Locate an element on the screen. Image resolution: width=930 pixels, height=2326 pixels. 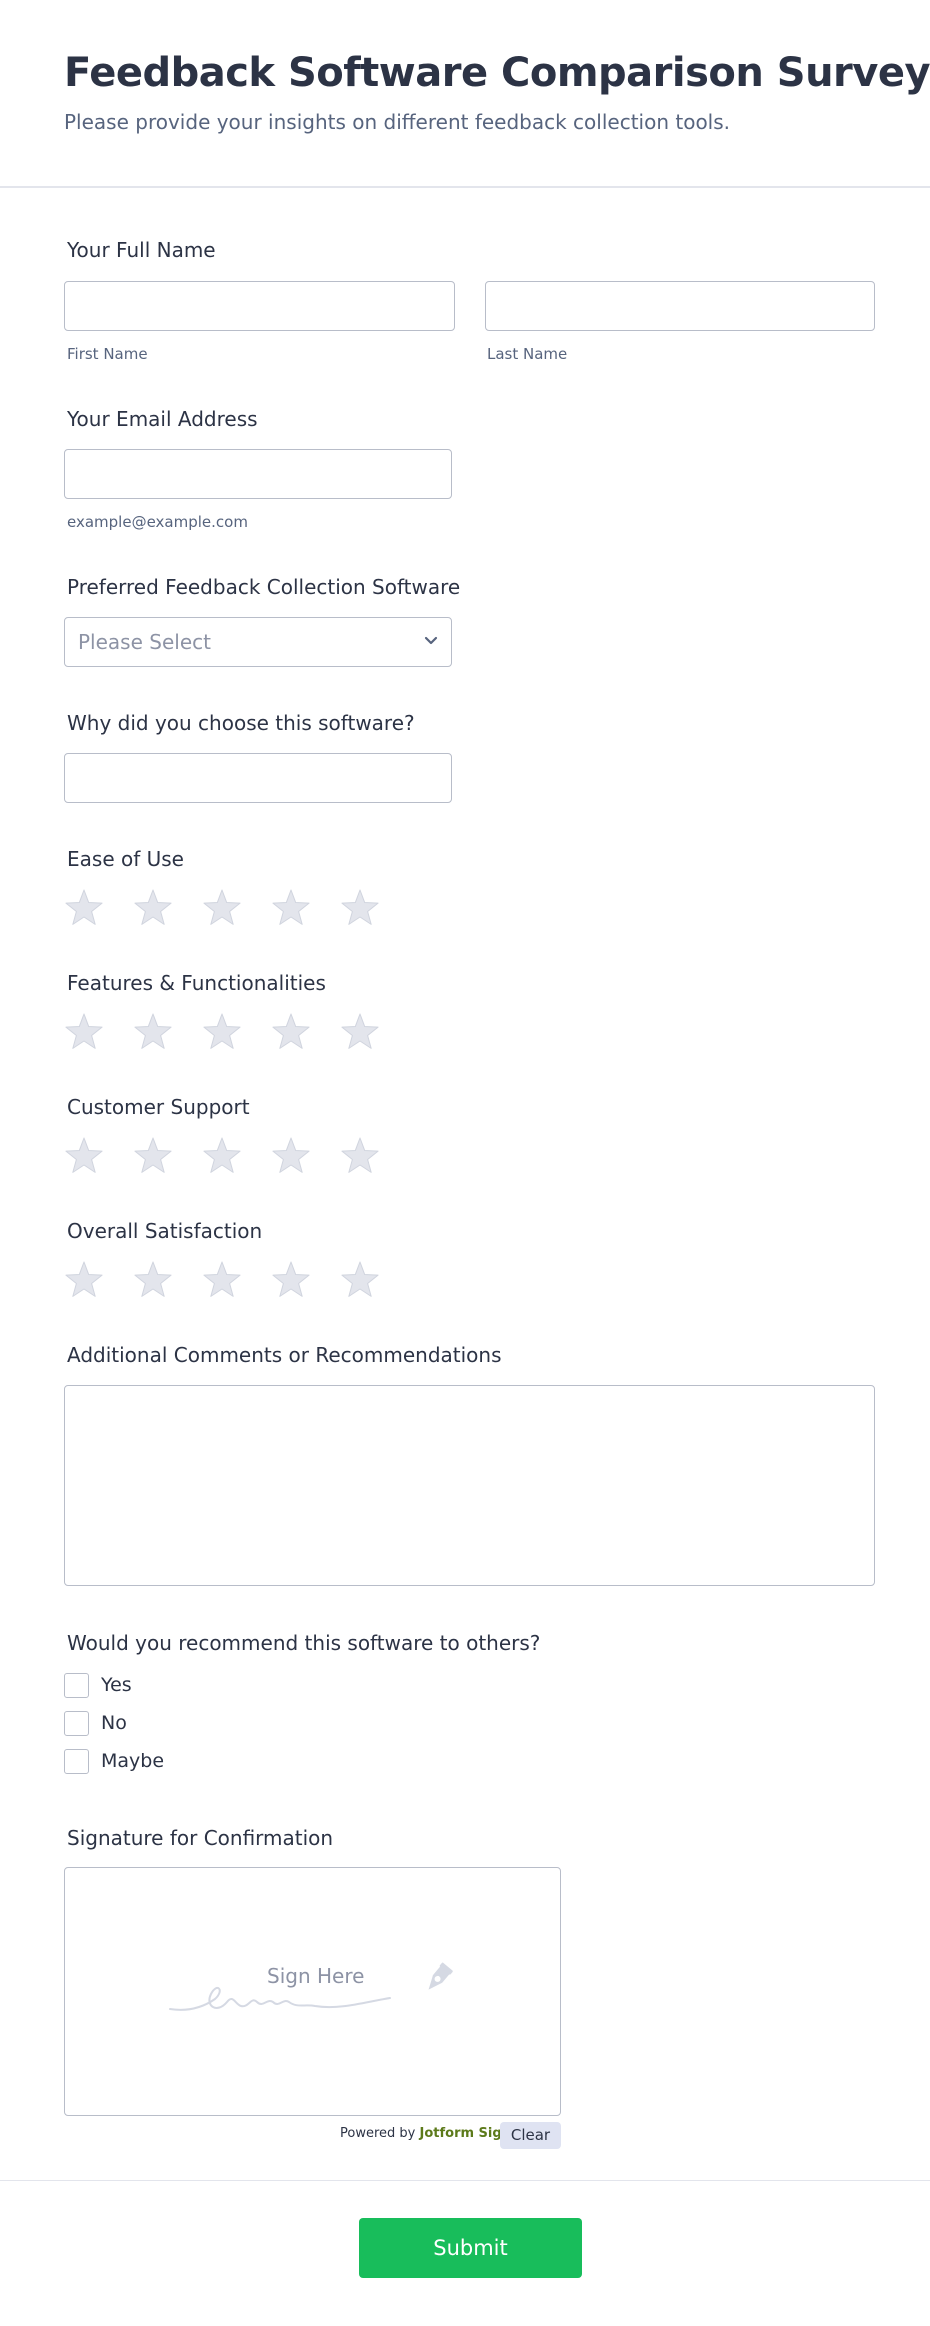
first-name-input is located at coordinates (259, 306).